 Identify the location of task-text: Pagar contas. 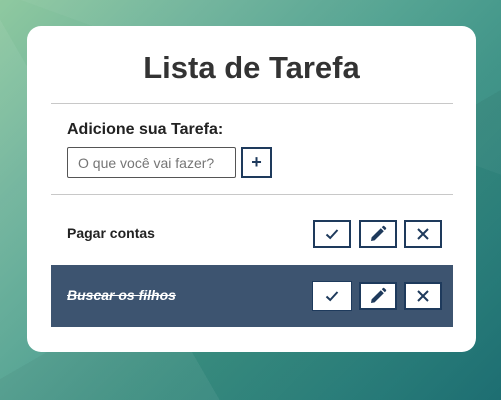
(111, 233).